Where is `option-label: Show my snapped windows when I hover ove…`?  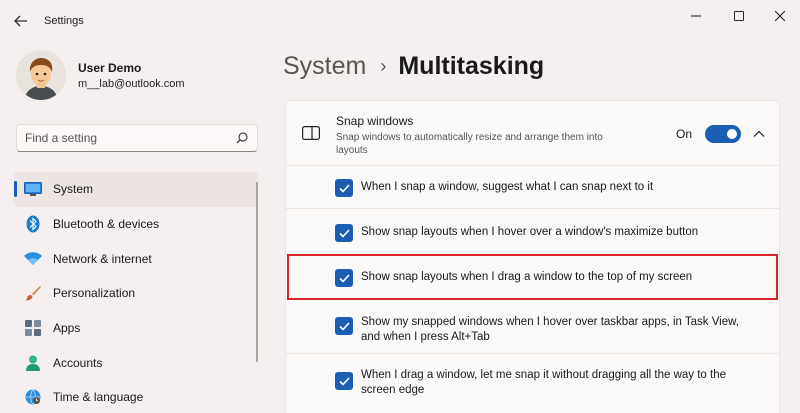 option-label: Show my snapped windows when I hover ove… is located at coordinates (550, 329).